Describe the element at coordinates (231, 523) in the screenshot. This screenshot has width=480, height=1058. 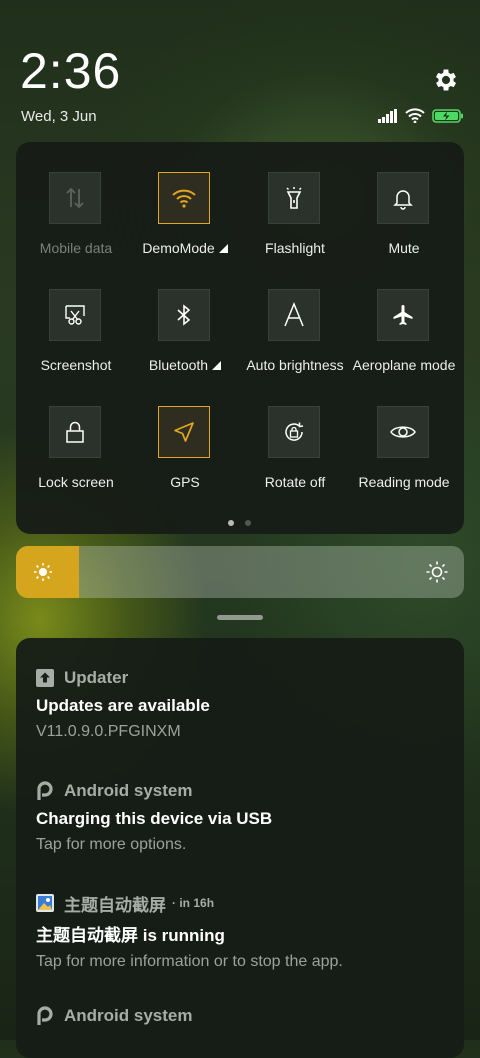
I see `page-dot-active` at that location.